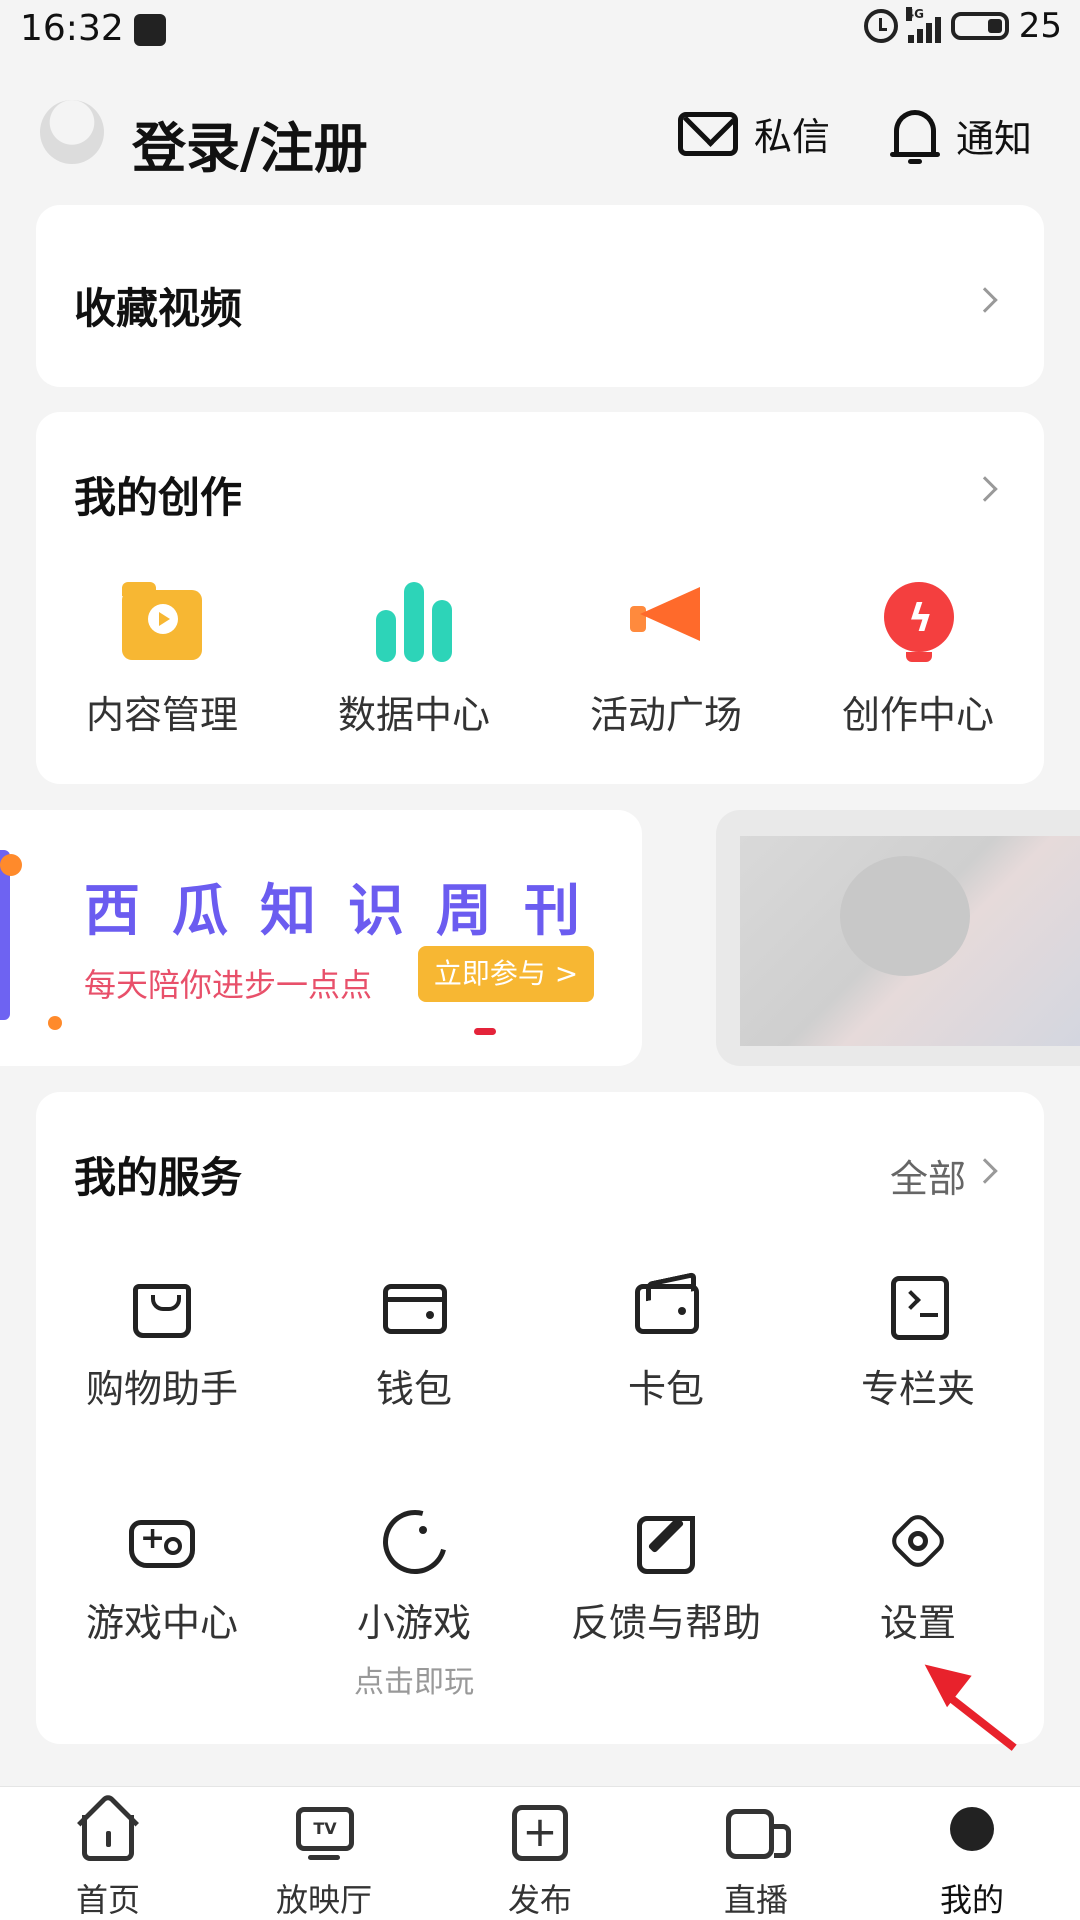 The width and height of the screenshot is (1080, 1920). What do you see at coordinates (250, 143) in the screenshot?
I see `login-register-link: 登录/注册` at bounding box center [250, 143].